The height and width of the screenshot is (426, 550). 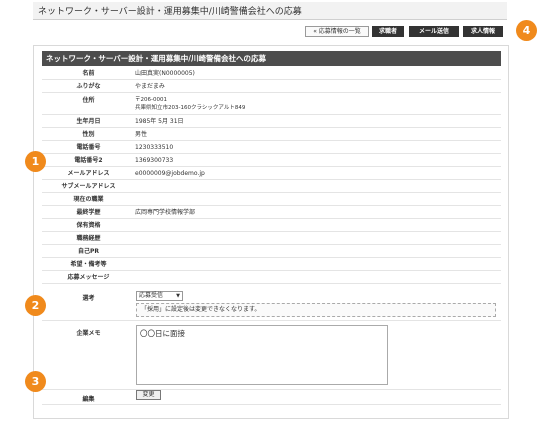 What do you see at coordinates (88, 399) in the screenshot?
I see `edit-label: 編集` at bounding box center [88, 399].